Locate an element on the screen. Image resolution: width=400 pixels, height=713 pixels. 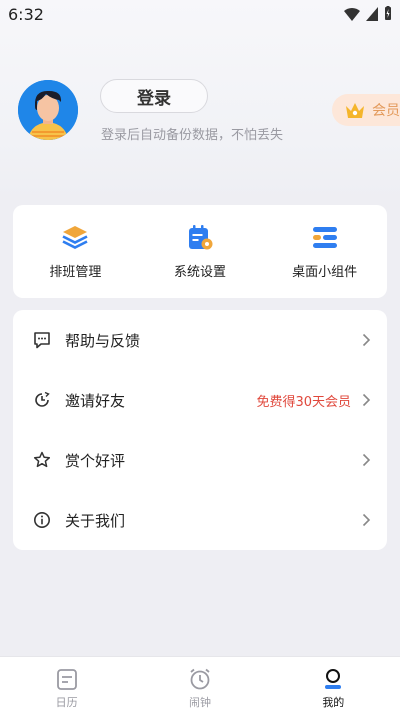
menu-item-help-feedback: 帮助与反馈 is located at coordinates (200, 340).